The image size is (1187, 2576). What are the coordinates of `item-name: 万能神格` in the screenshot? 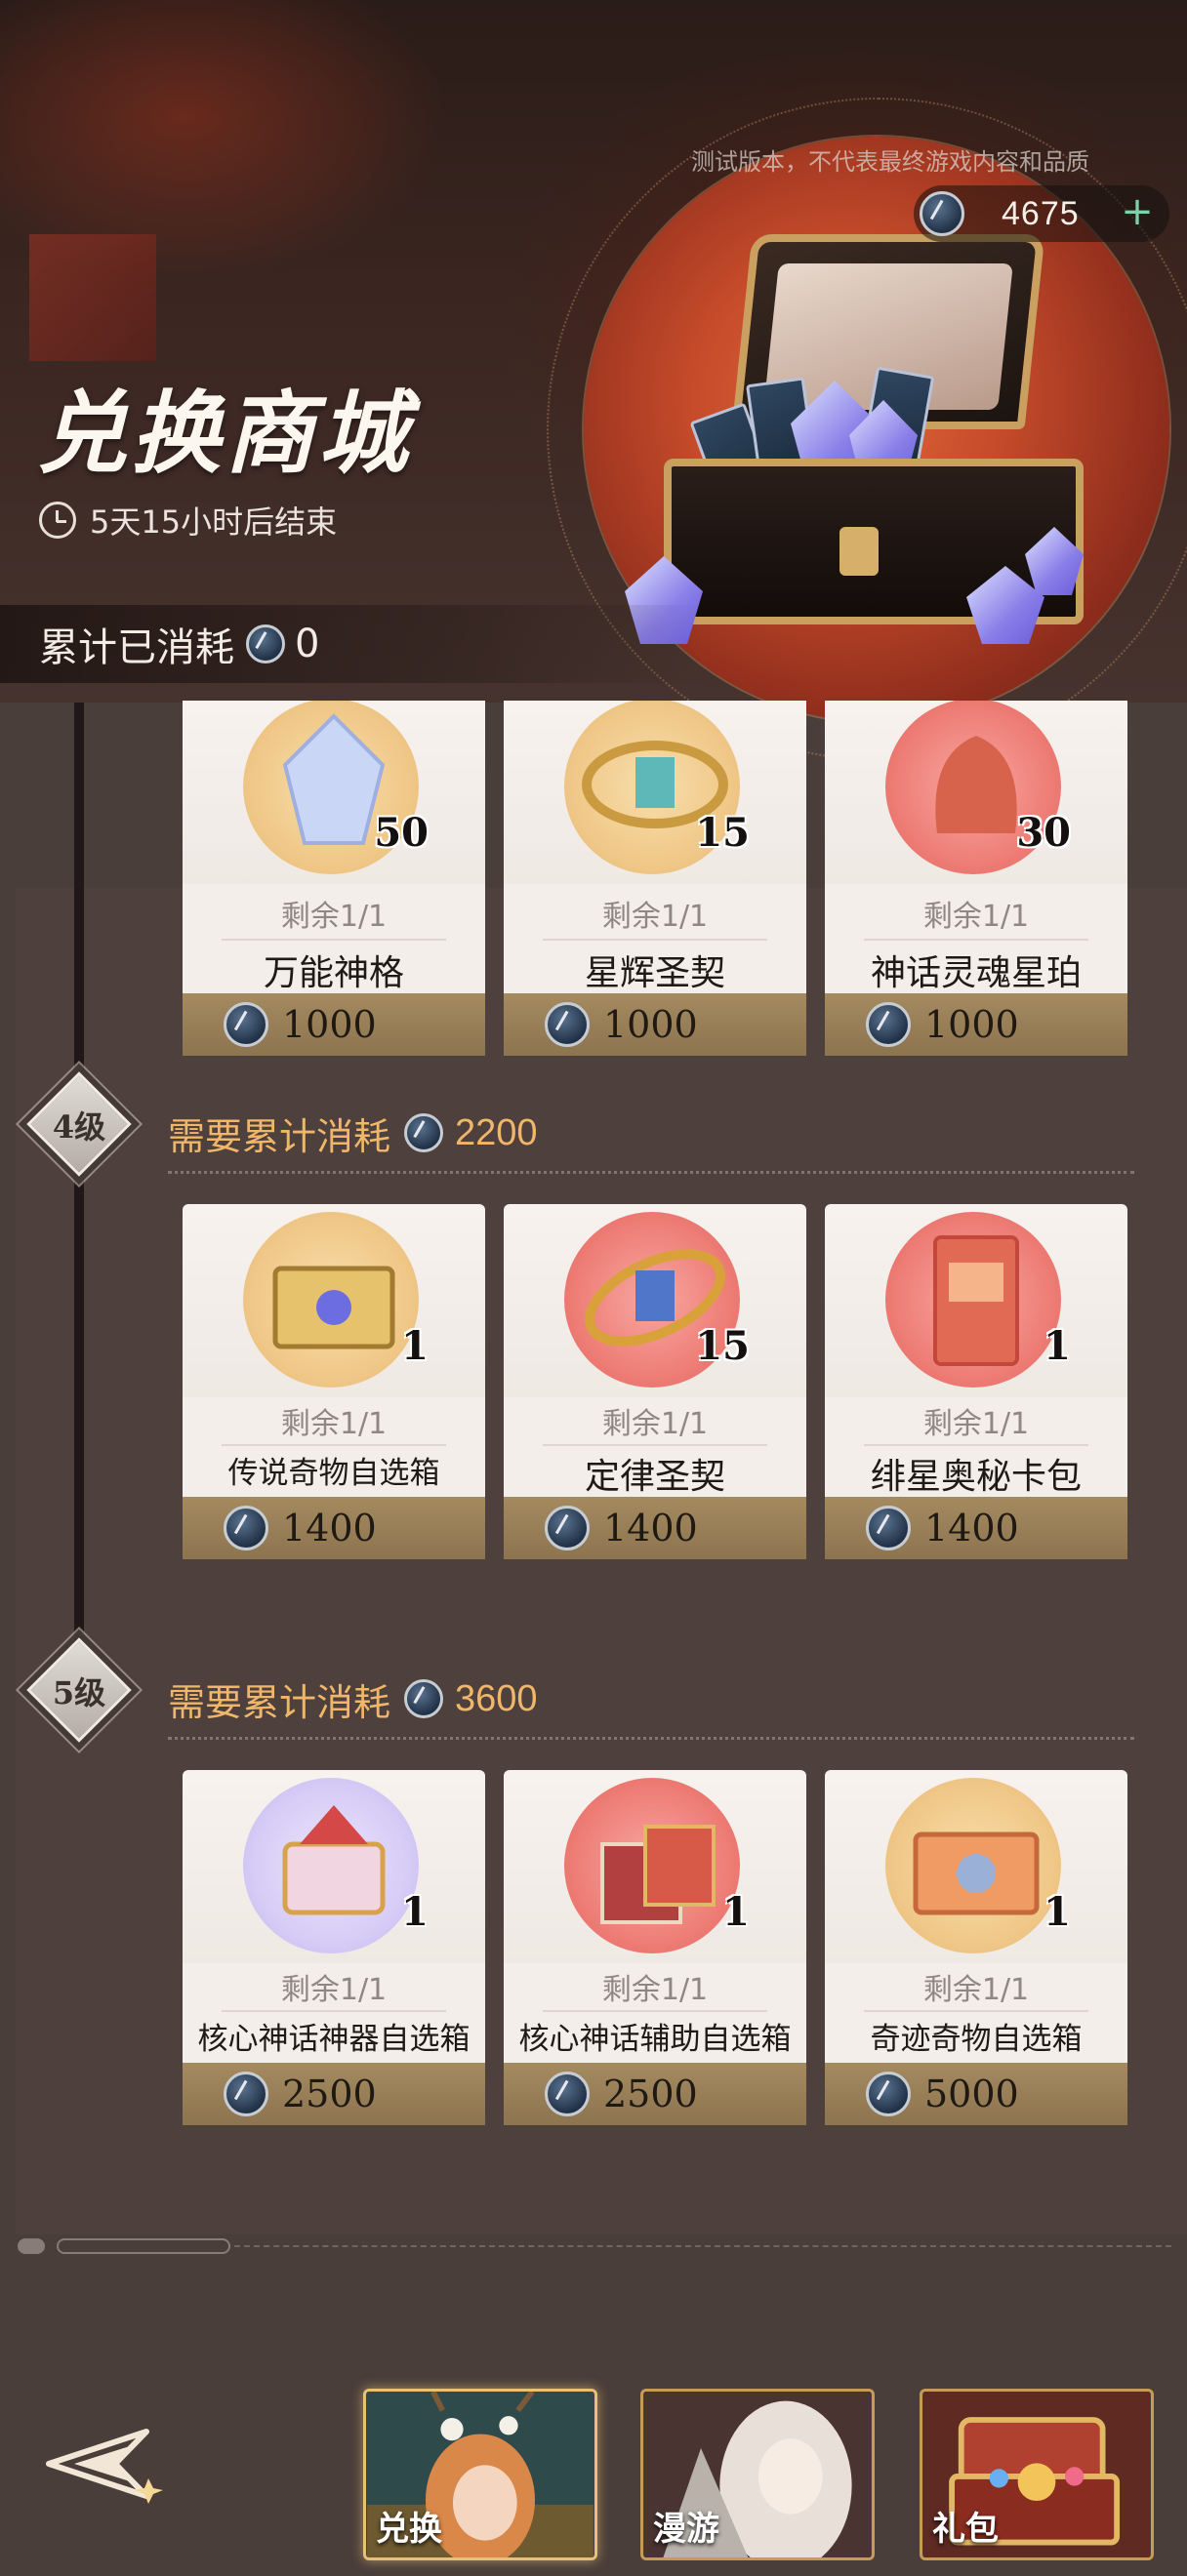 It's located at (333, 973).